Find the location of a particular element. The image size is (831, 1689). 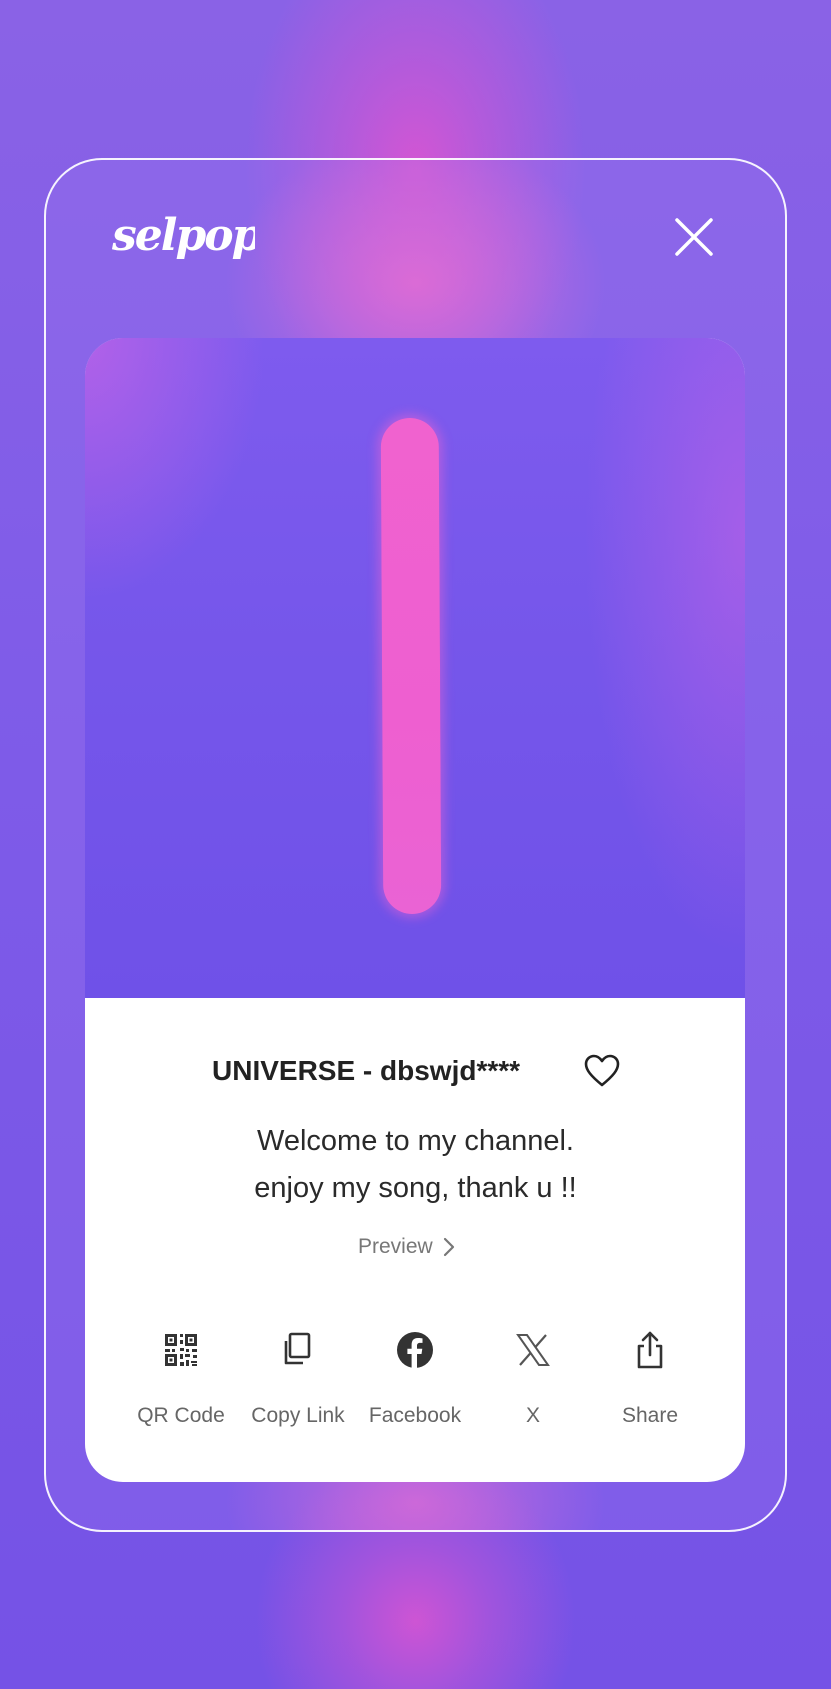

share-facebook-button: Facebook is located at coordinates (415, 1383).